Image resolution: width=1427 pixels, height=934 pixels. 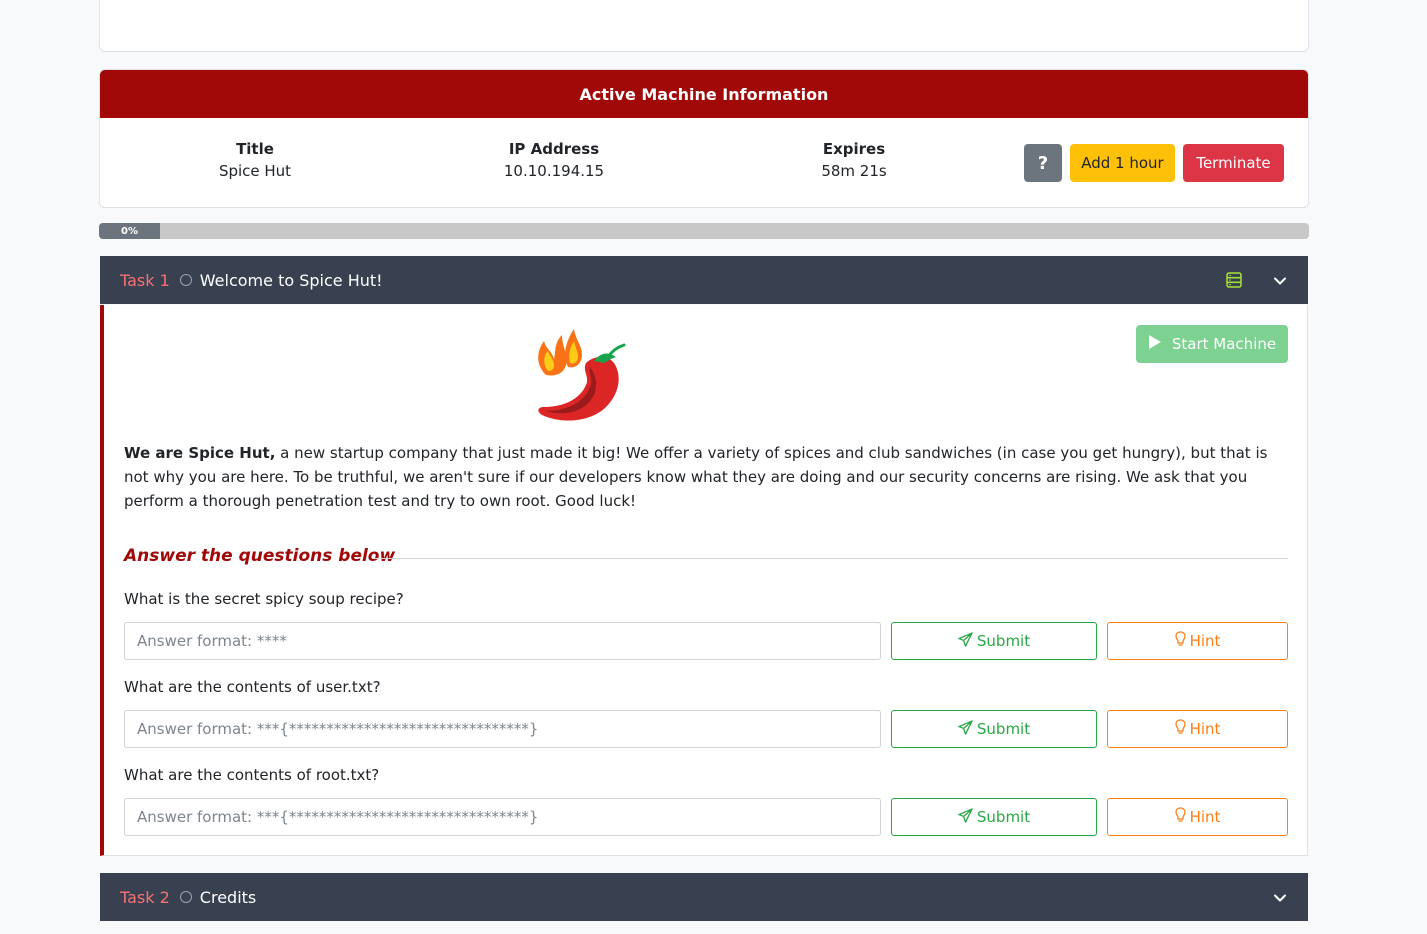 I want to click on answers-divider, so click(x=831, y=558).